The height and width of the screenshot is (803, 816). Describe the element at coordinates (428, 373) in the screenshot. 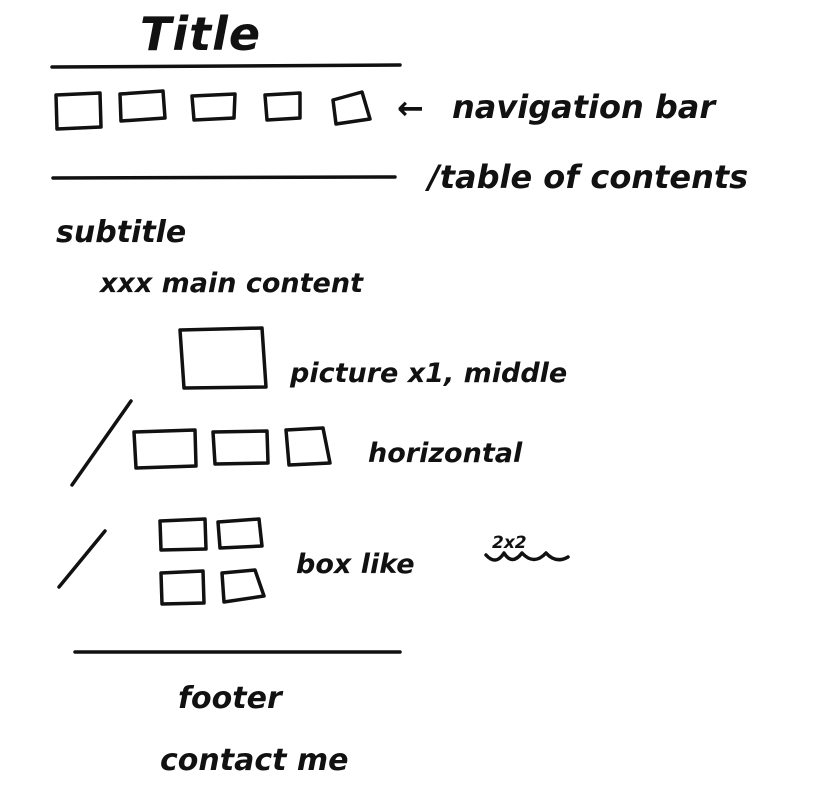

I see `picture-note: picture x1, middle` at that location.